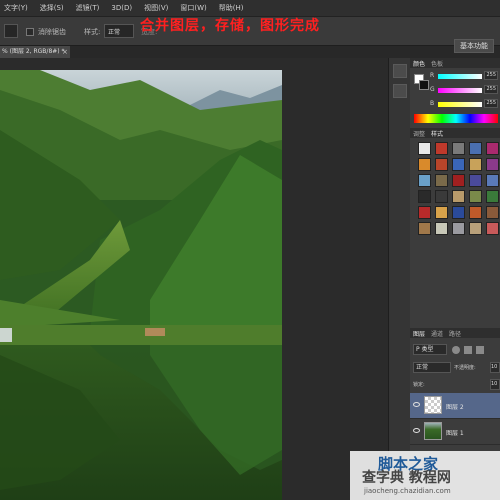 The height and width of the screenshot is (500, 500). What do you see at coordinates (437, 333) in the screenshot?
I see `tab-channels: 通道` at bounding box center [437, 333].